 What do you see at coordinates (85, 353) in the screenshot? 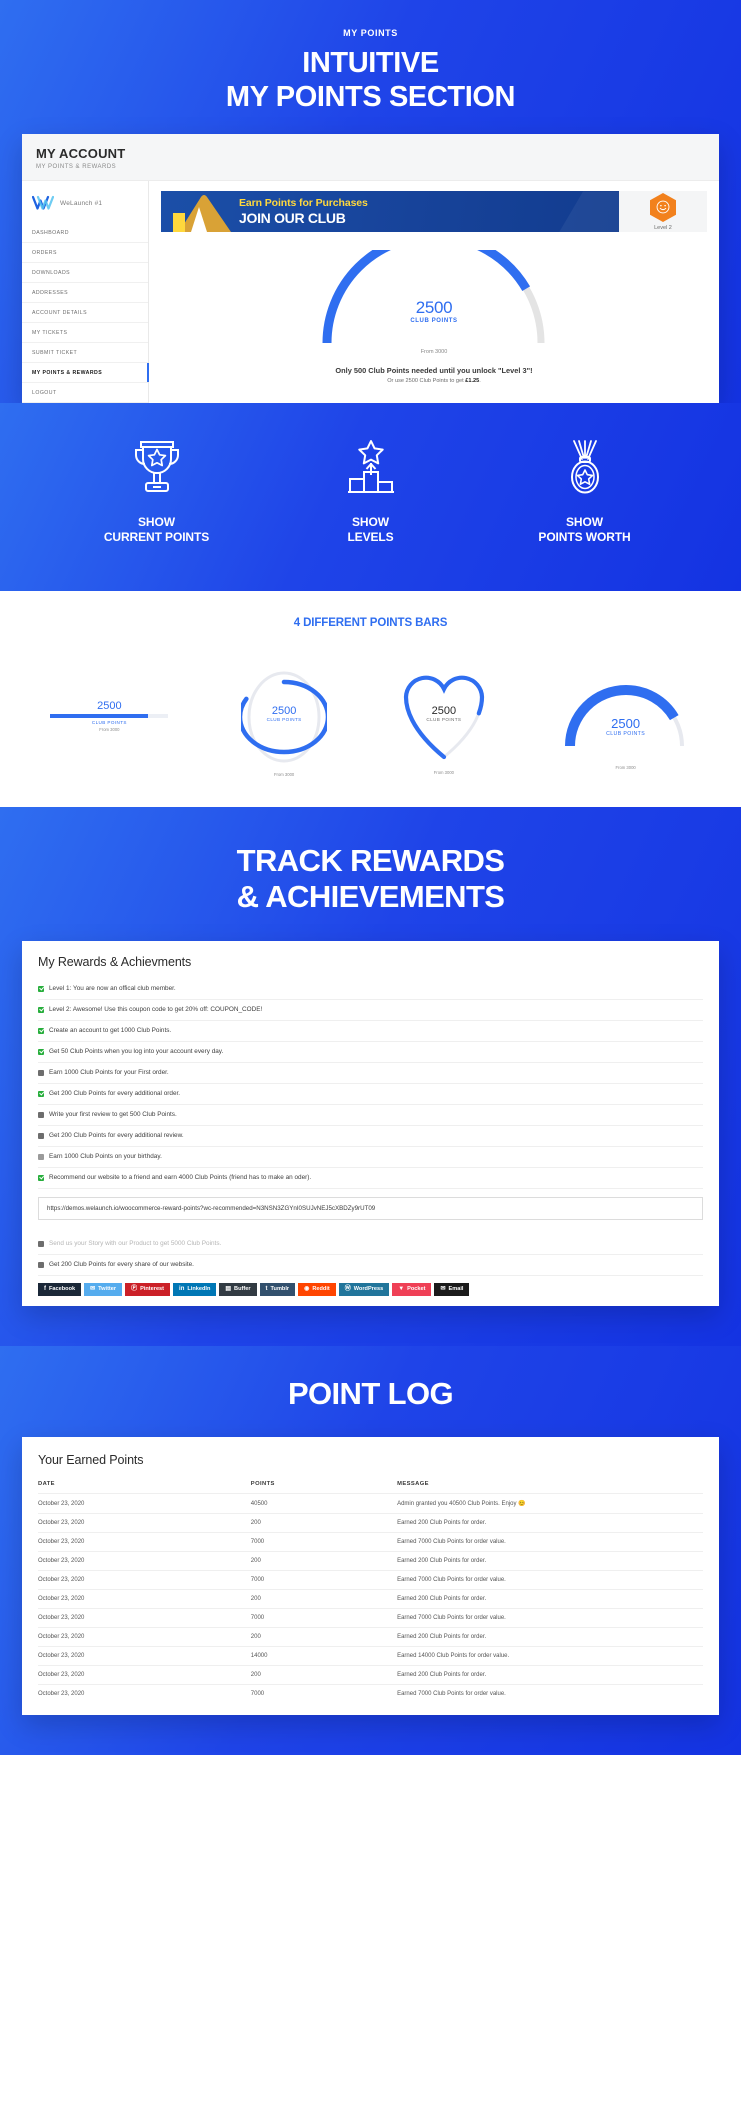
I see `sidebar-item-submit-ticket: SUBMIT TICKET` at bounding box center [85, 353].